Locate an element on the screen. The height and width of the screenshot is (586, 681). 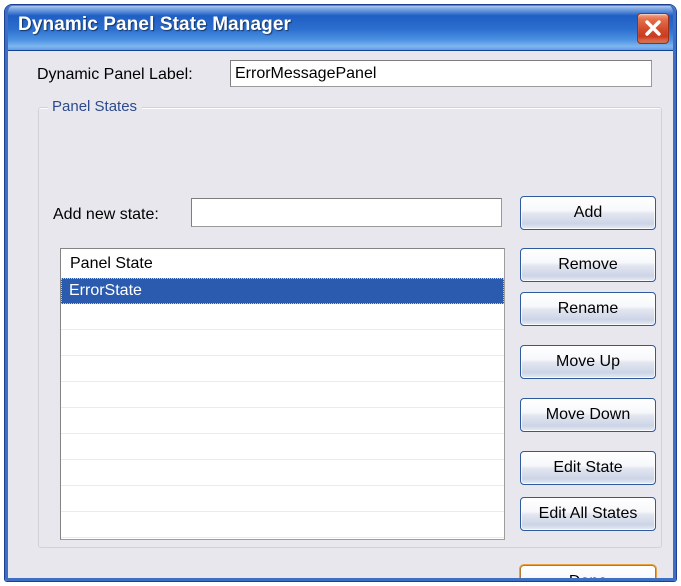
close-x-glyph is located at coordinates (653, 28).